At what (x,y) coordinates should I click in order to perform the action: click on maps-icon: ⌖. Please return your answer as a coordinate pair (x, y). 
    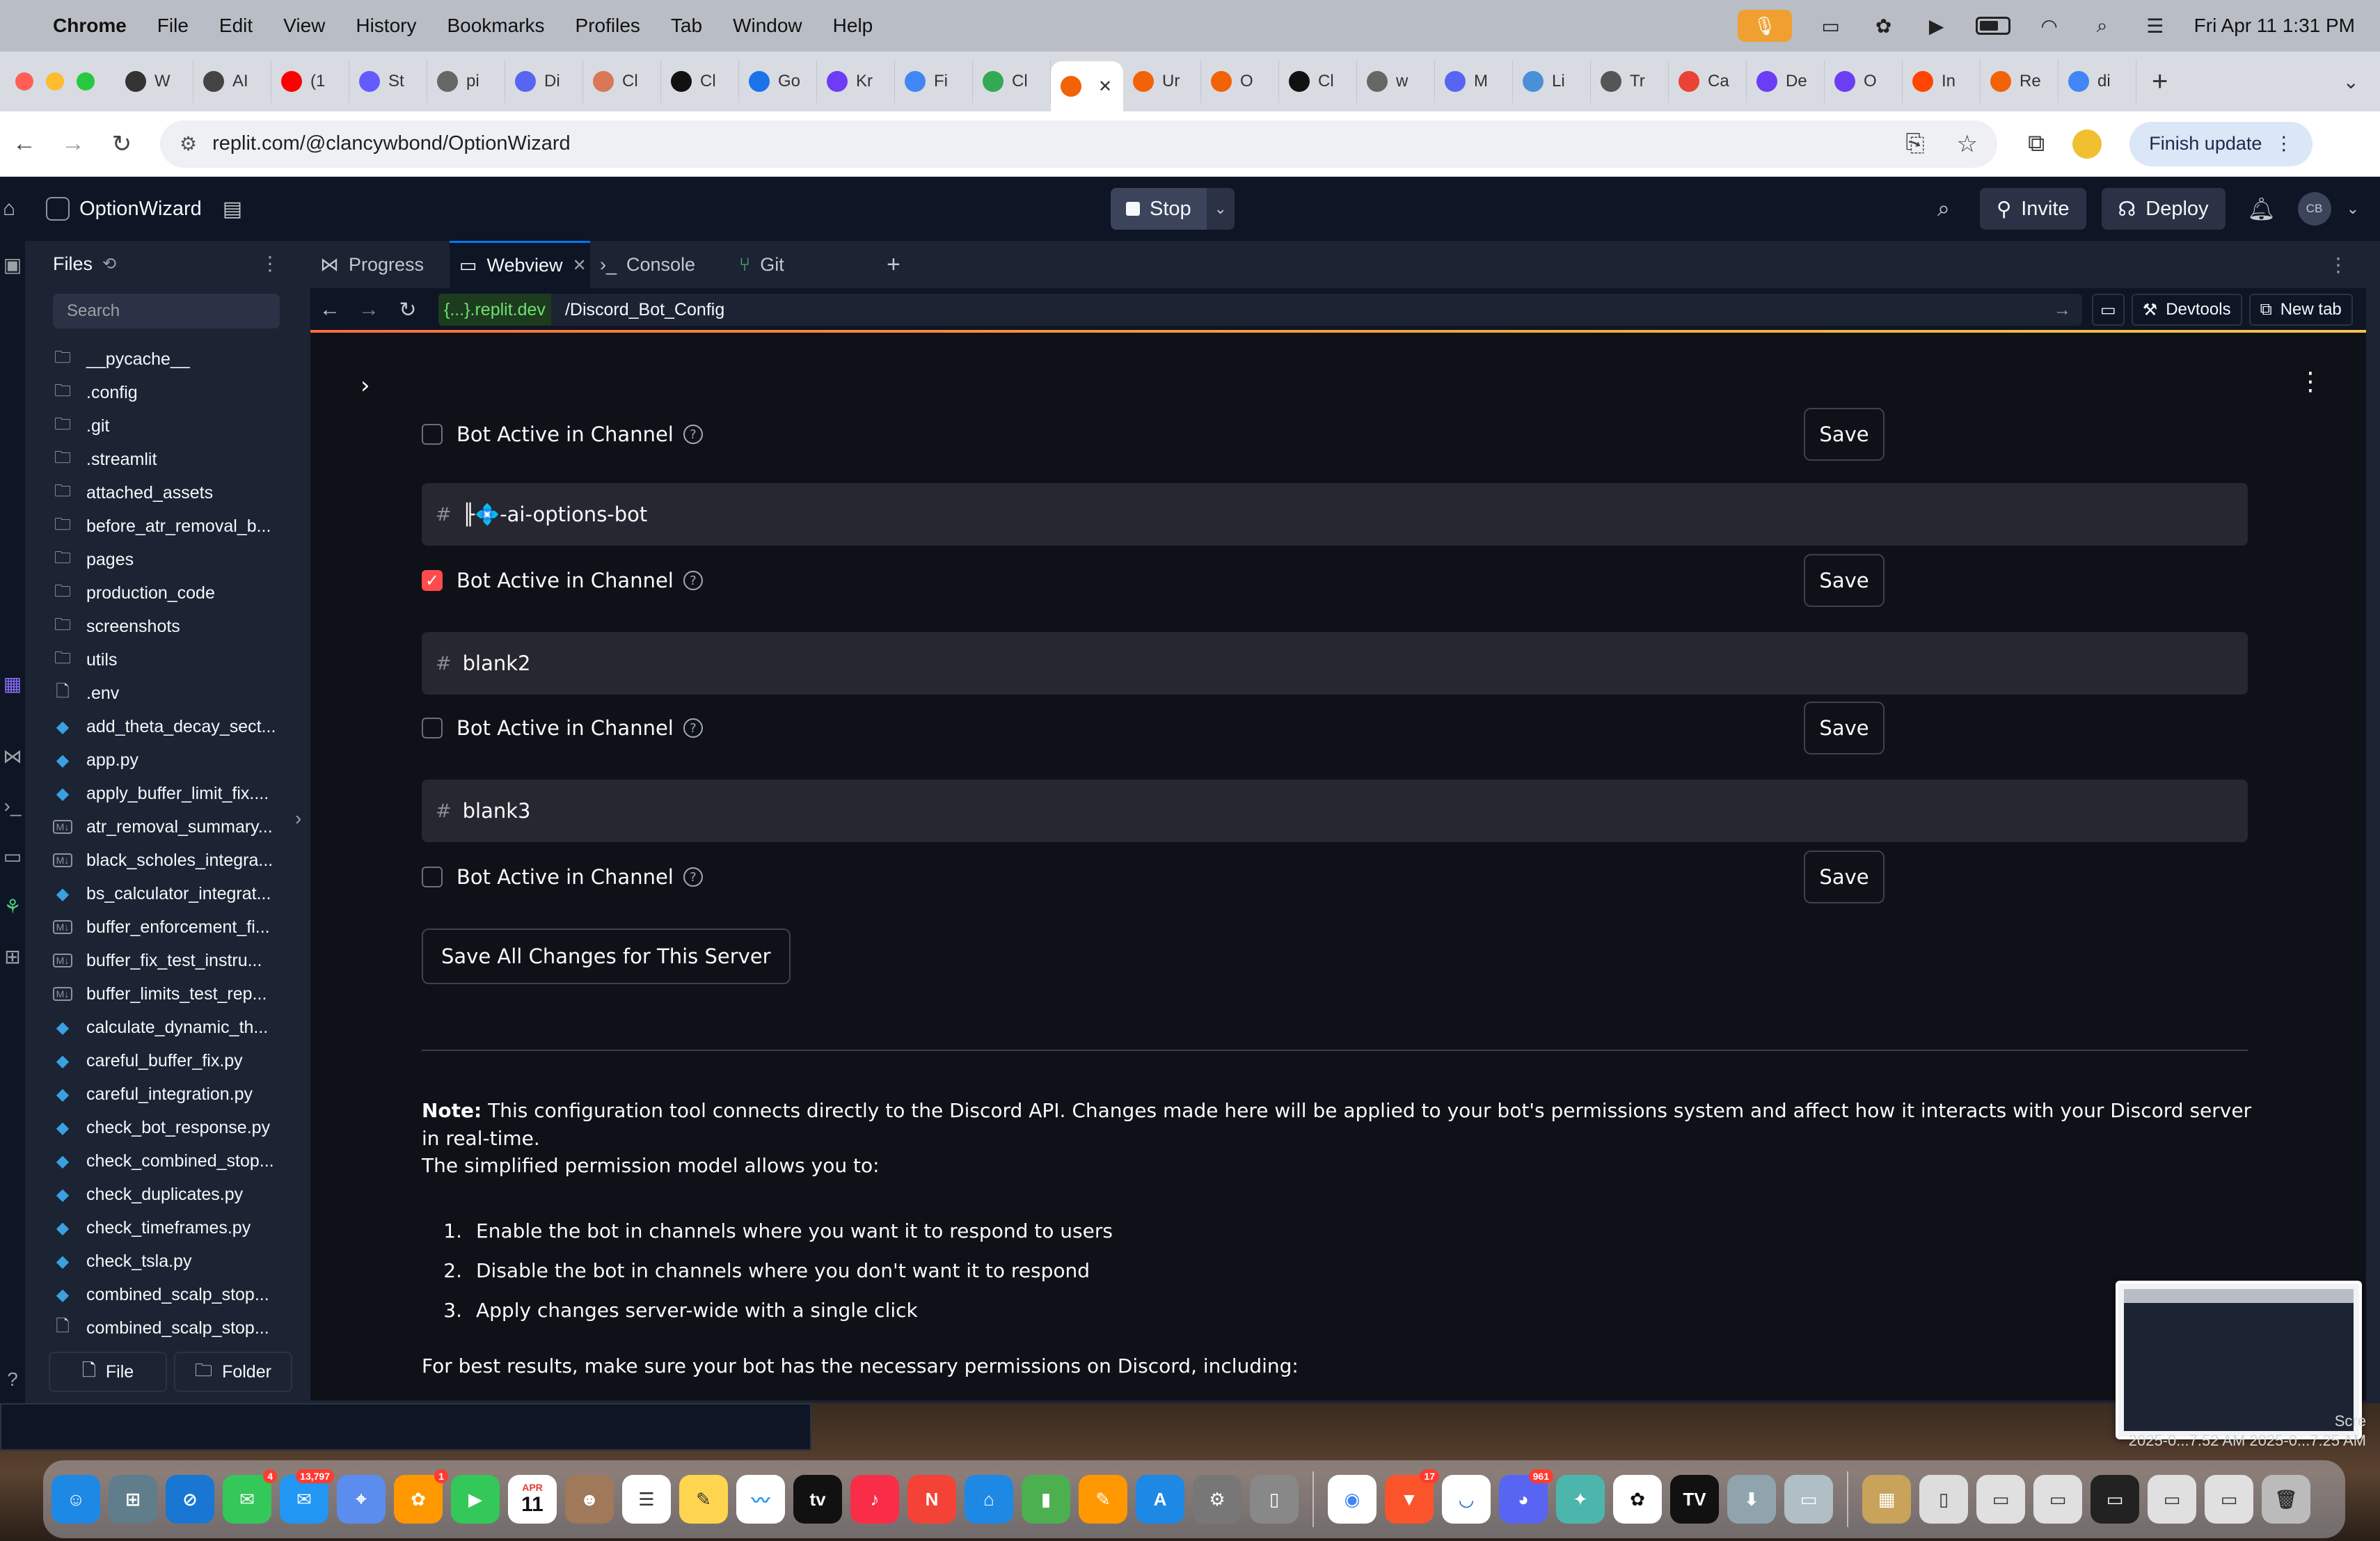
    Looking at the image, I should click on (361, 1499).